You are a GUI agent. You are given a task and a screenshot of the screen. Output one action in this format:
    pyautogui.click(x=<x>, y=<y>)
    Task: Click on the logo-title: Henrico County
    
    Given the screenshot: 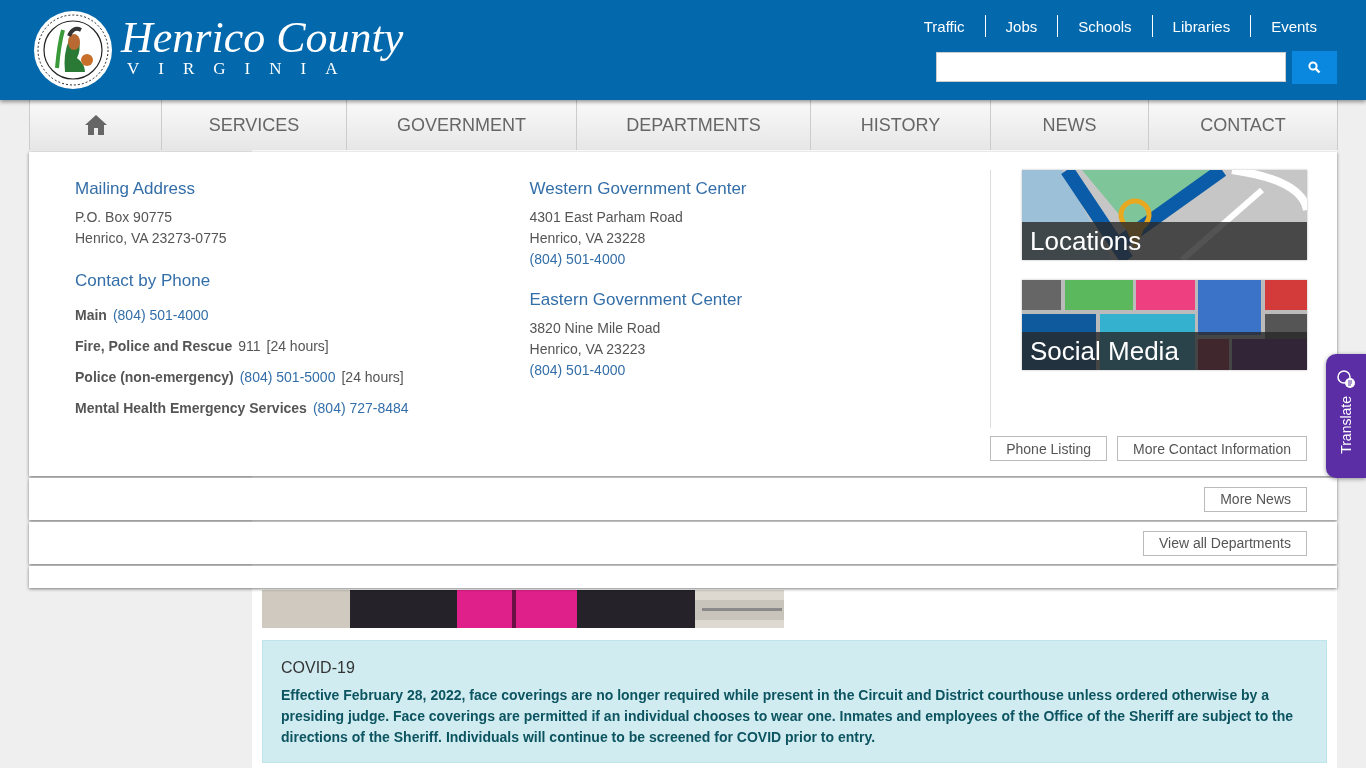 What is the action you would take?
    pyautogui.click(x=262, y=38)
    